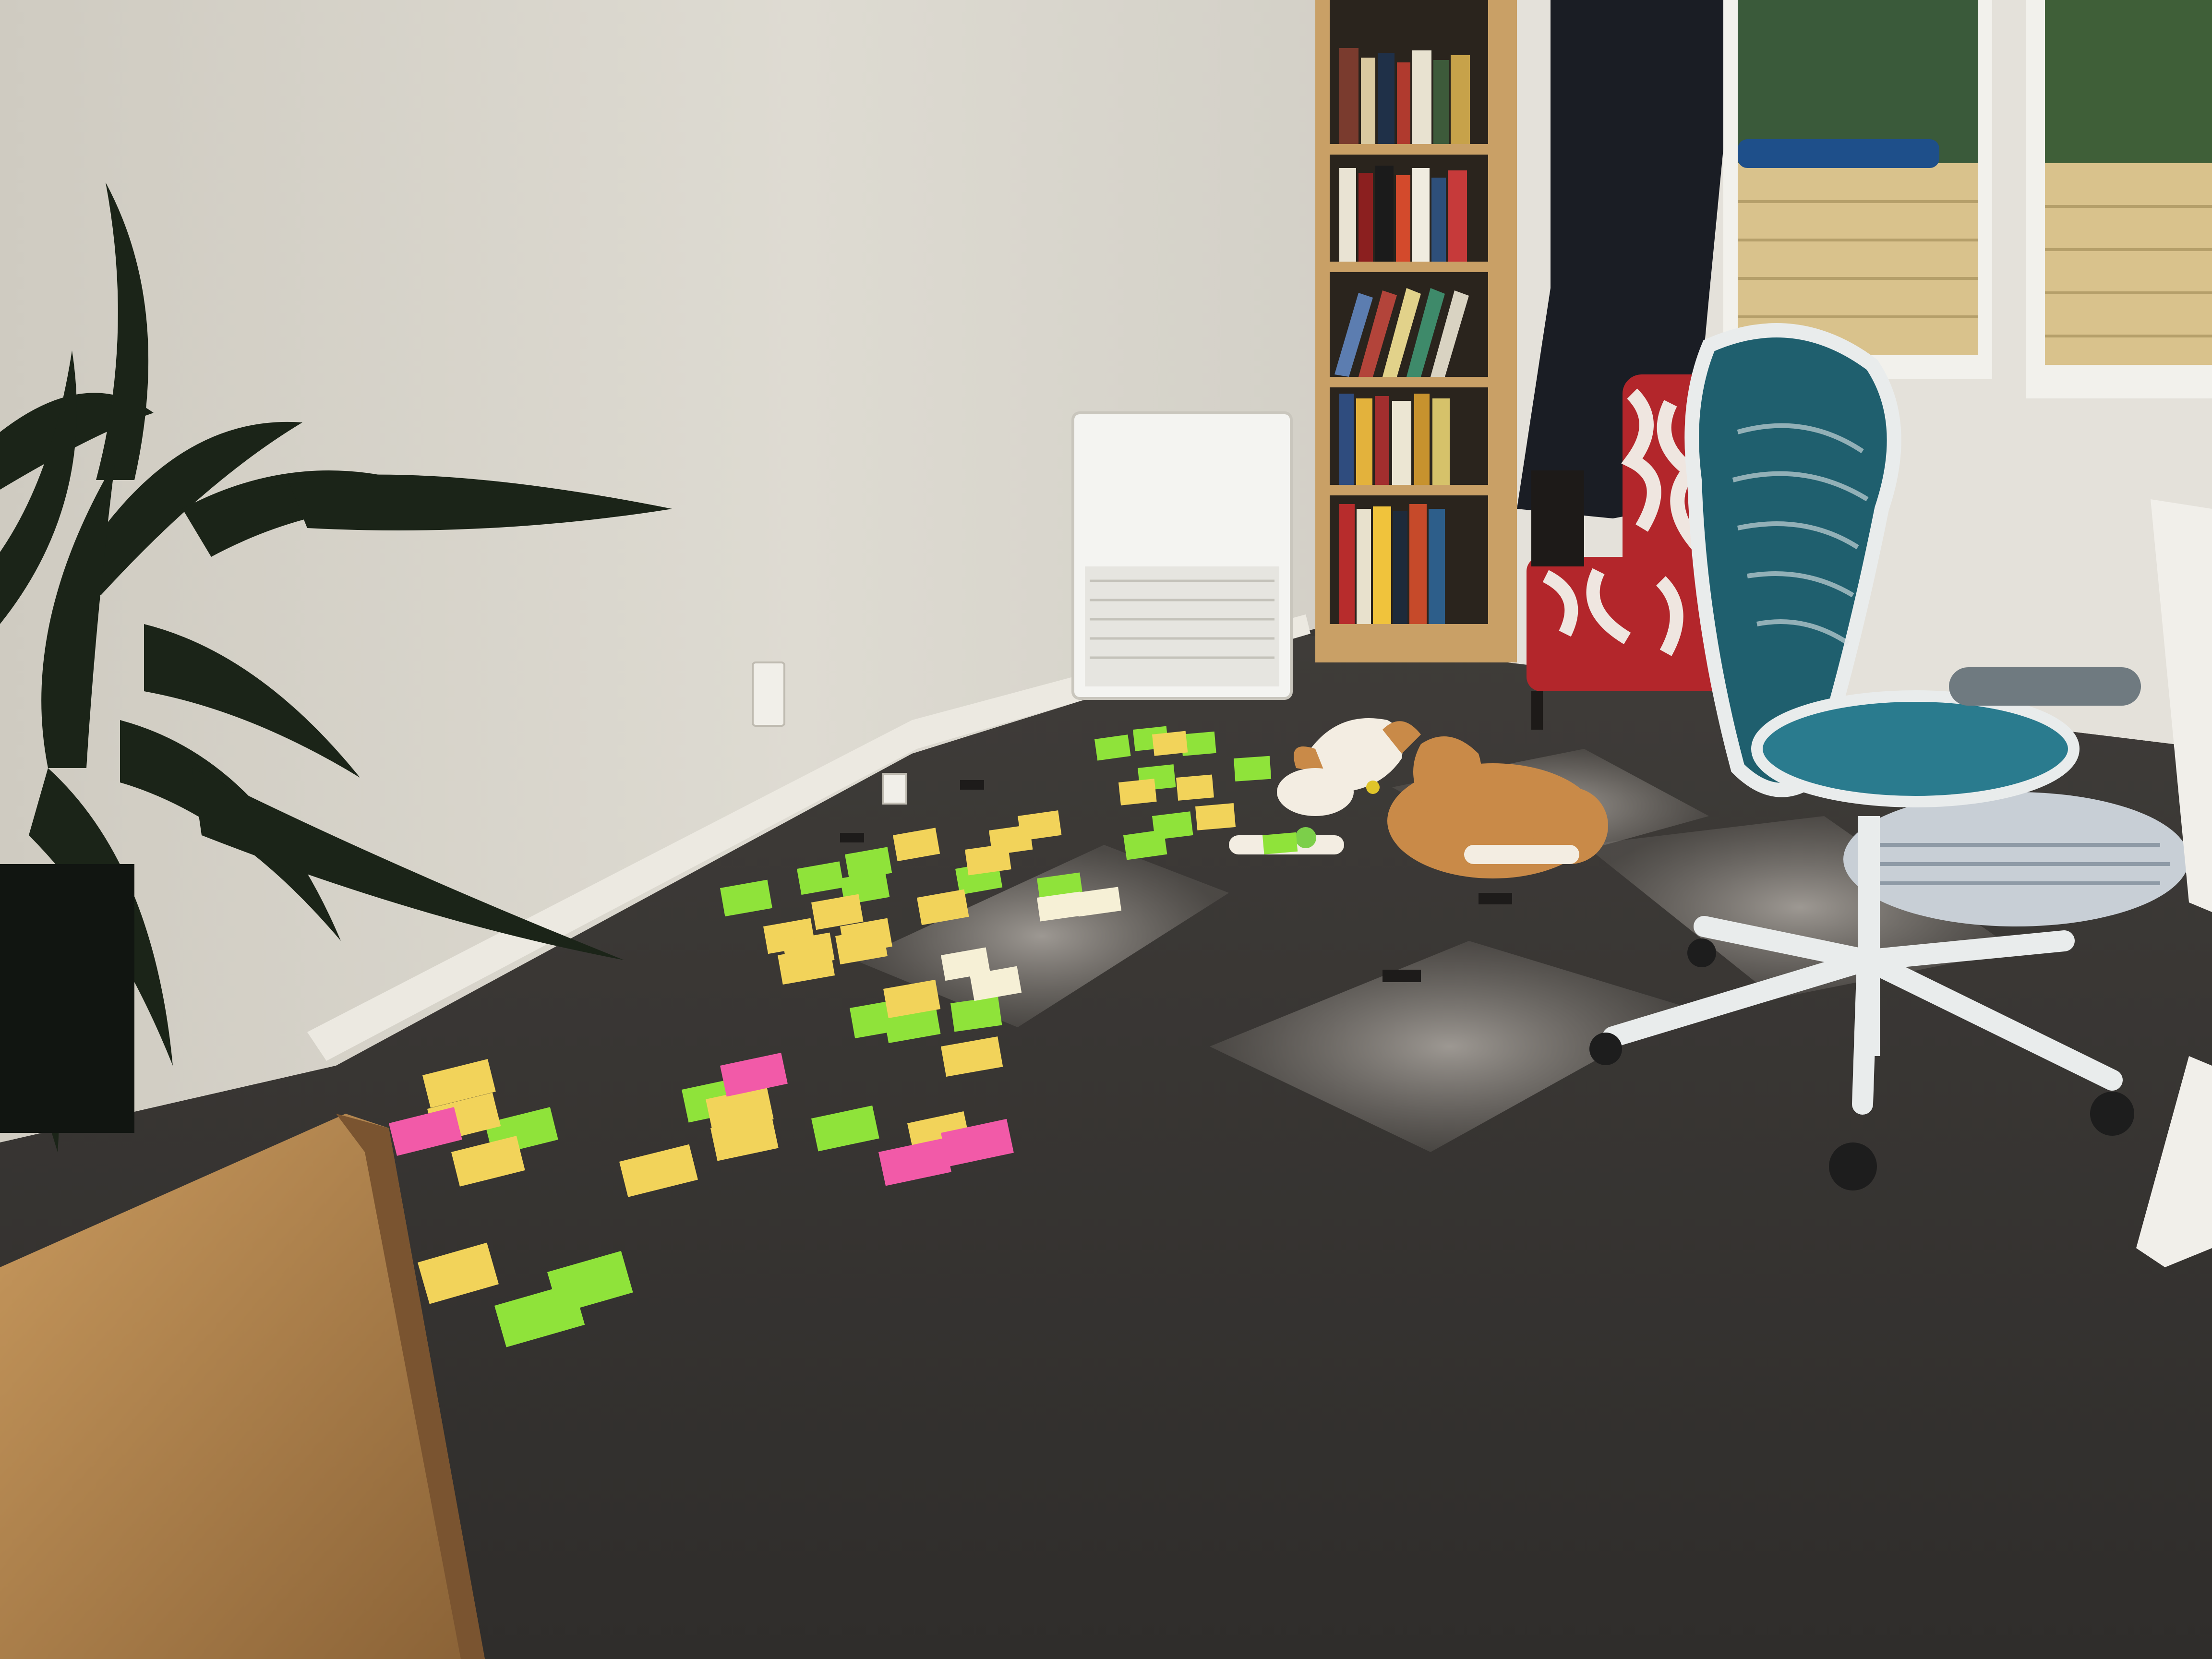  Describe the element at coordinates (1182, 555) in the screenshot. I see `air-conditioner` at that location.